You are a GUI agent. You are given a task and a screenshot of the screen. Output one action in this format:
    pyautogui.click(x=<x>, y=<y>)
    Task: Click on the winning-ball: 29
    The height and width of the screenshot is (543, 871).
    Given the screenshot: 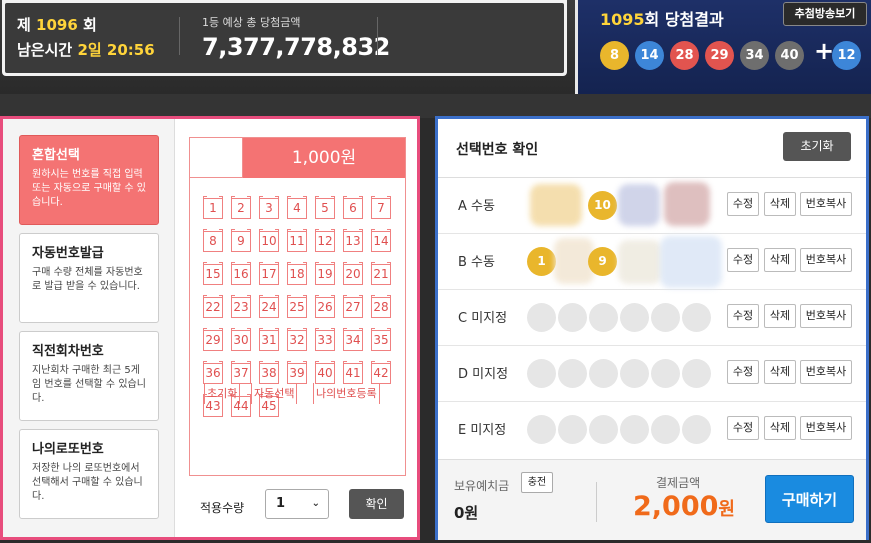 What is the action you would take?
    pyautogui.click(x=719, y=55)
    